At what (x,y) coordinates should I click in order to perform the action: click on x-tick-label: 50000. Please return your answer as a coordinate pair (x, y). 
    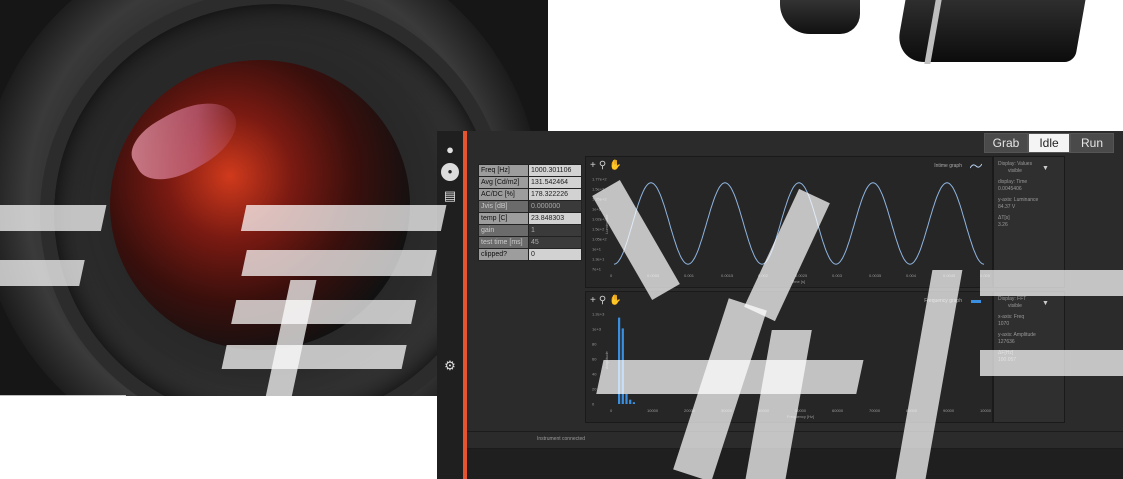
    Looking at the image, I should click on (801, 410).